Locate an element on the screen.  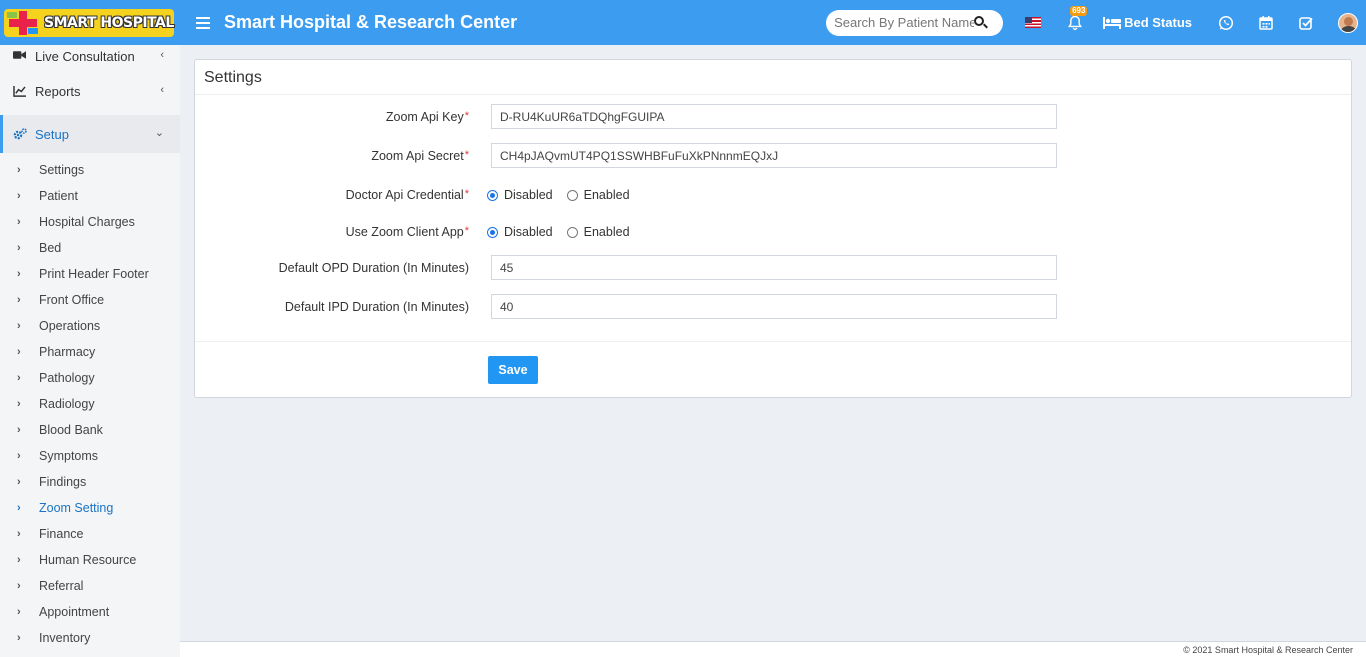
sidebar-subitem-label: Operations is located at coordinates (70, 326).